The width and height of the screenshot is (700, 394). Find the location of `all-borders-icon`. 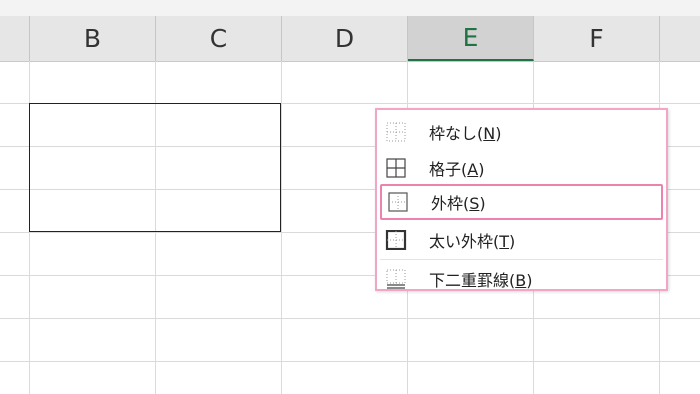

all-borders-icon is located at coordinates (396, 168).